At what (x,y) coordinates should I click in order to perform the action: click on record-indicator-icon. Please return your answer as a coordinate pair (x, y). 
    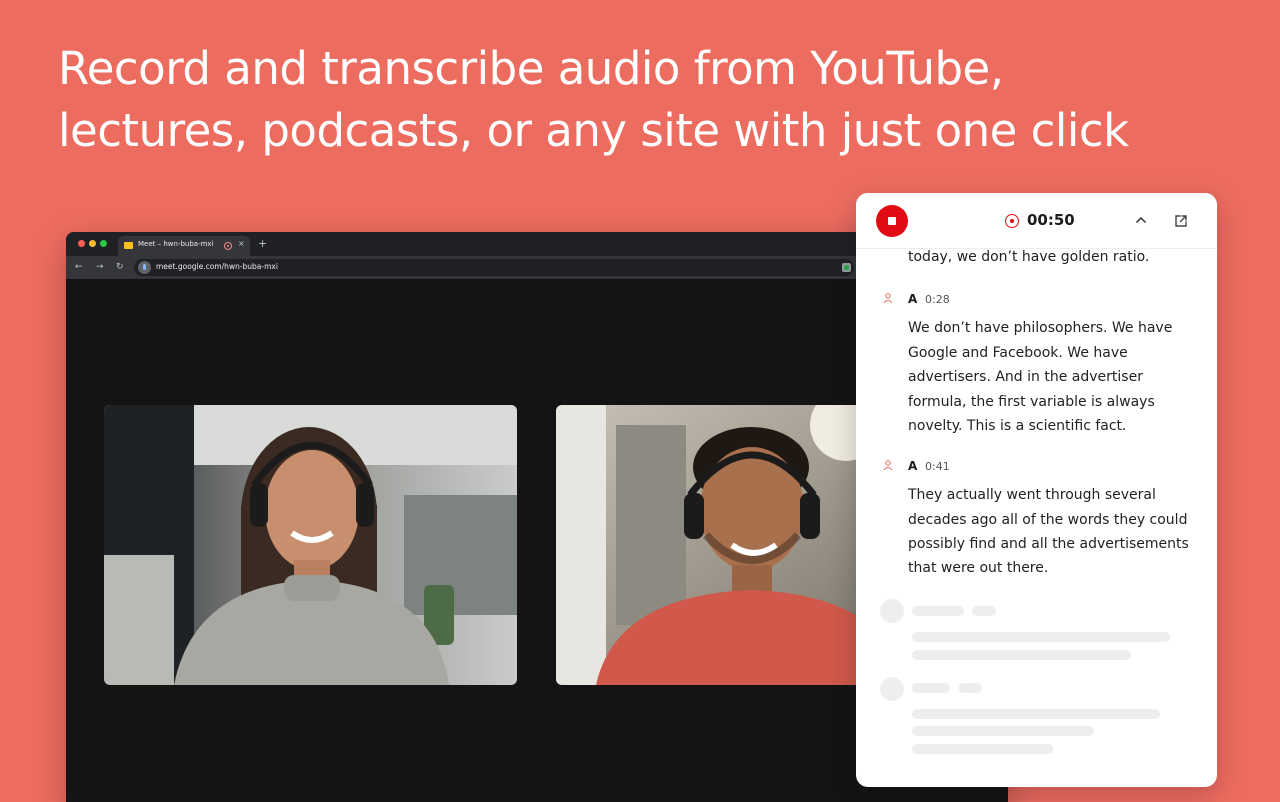
    Looking at the image, I should click on (1012, 221).